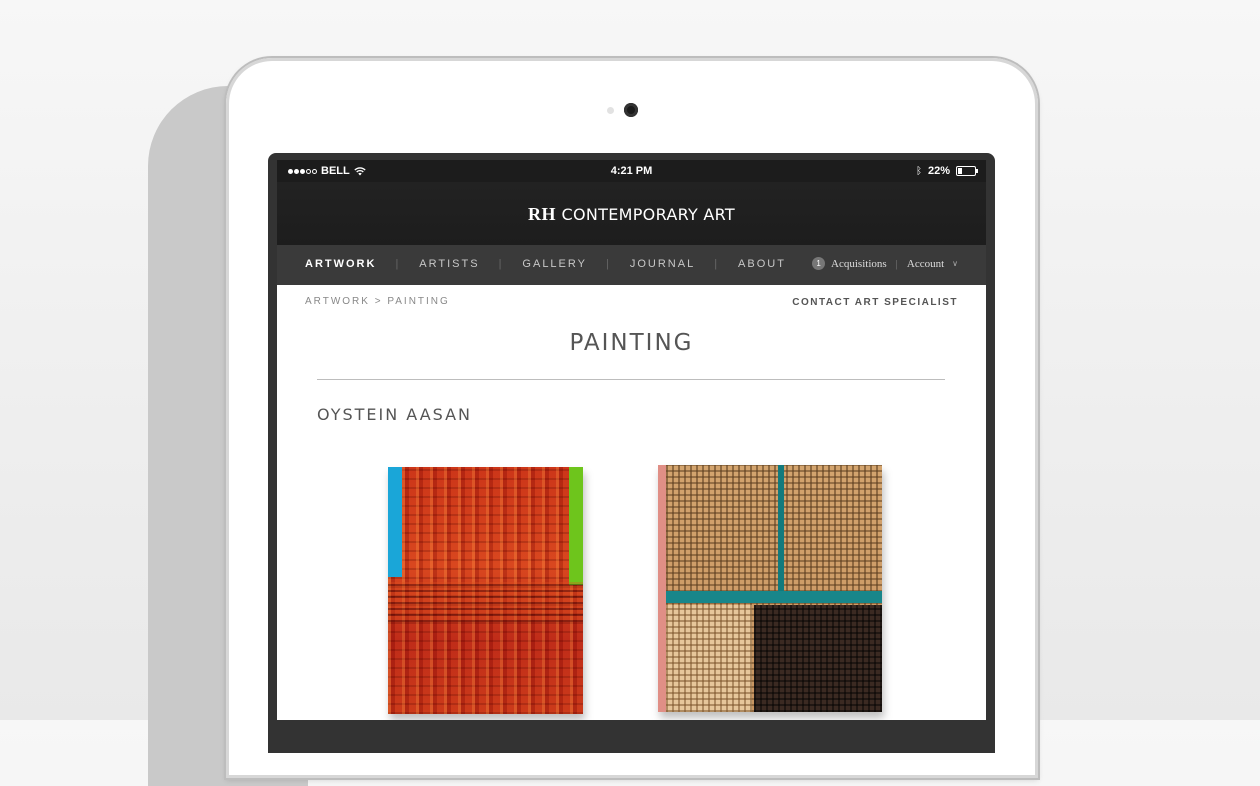  I want to click on account-menu: Account, so click(925, 264).